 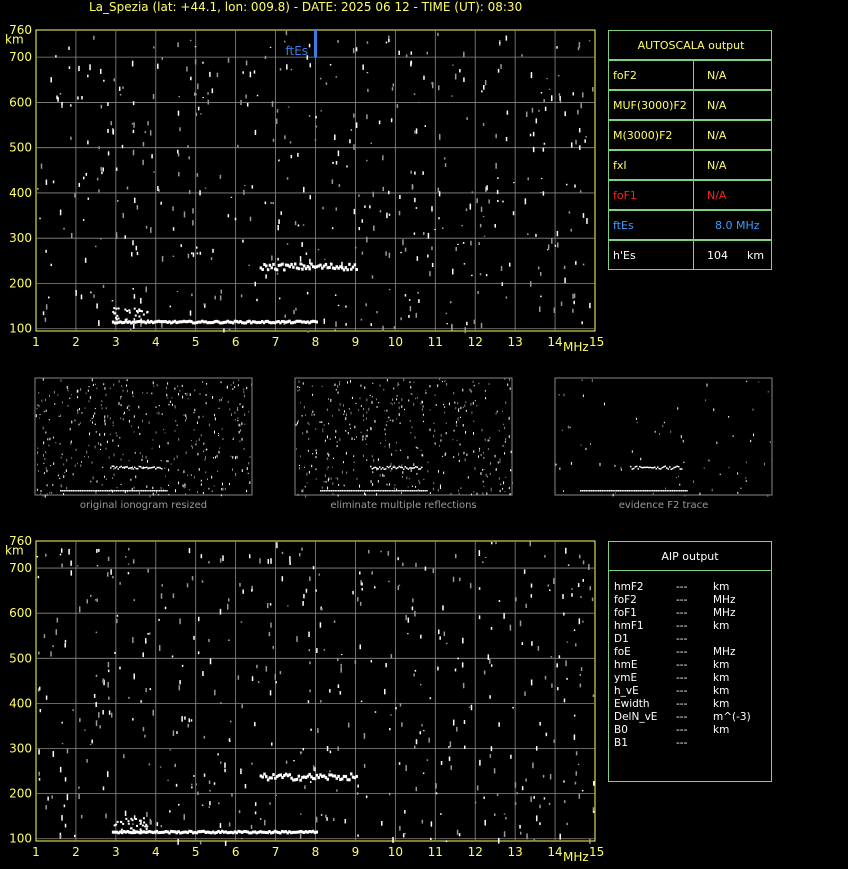 I want to click on thumb-caption-original: original ionogram resized, so click(x=143, y=505).